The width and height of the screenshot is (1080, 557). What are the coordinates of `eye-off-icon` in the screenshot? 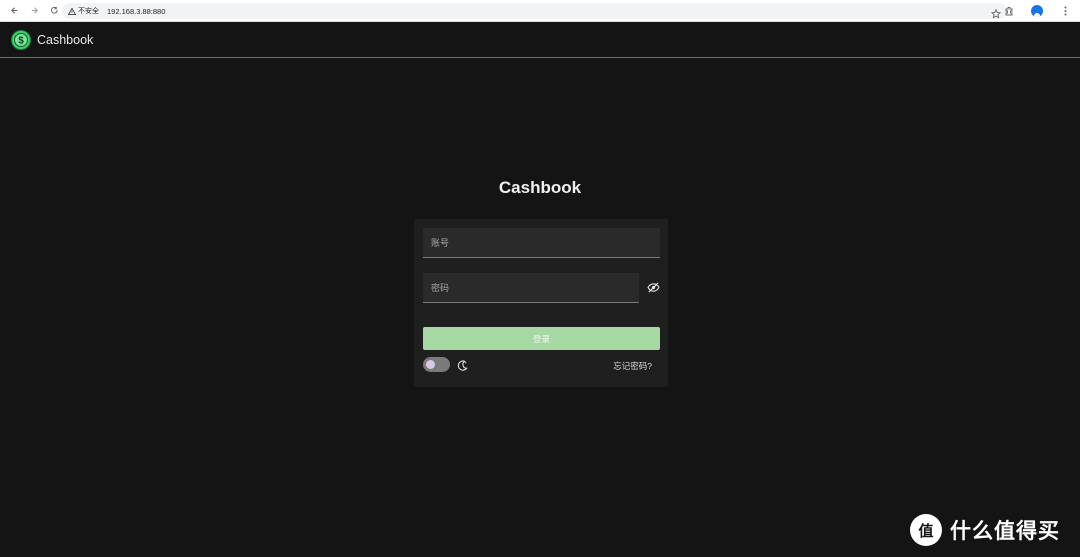 It's located at (653, 287).